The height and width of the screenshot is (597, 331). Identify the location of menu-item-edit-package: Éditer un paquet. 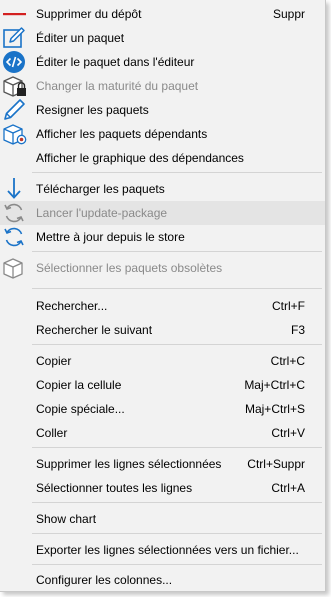
(162, 38).